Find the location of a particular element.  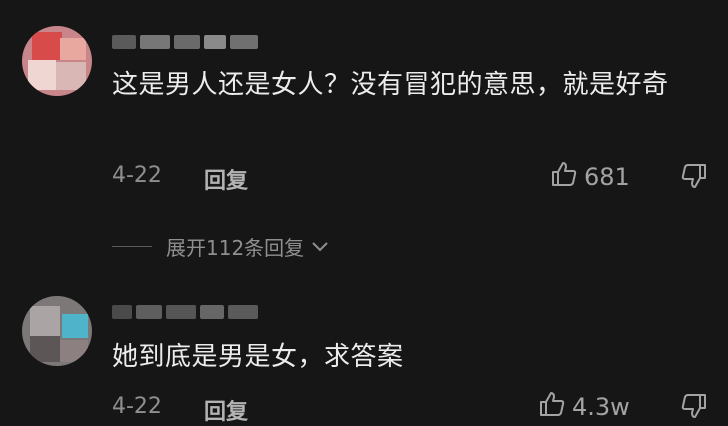

divider is located at coordinates (132, 246).